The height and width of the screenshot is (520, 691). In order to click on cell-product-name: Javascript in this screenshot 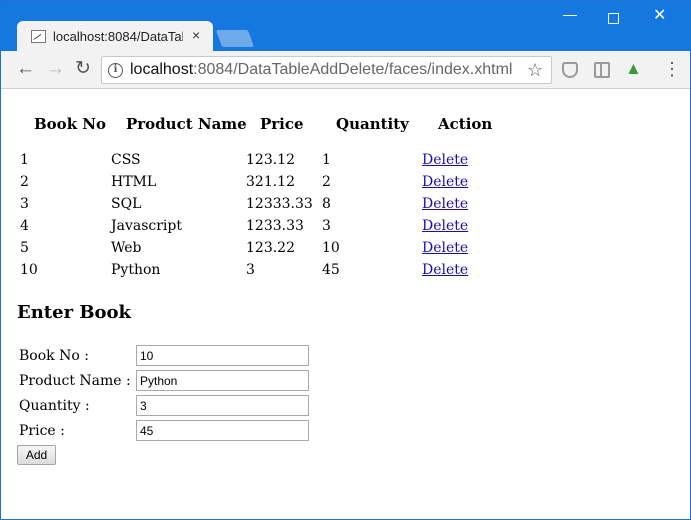, I will do `click(146, 226)`.